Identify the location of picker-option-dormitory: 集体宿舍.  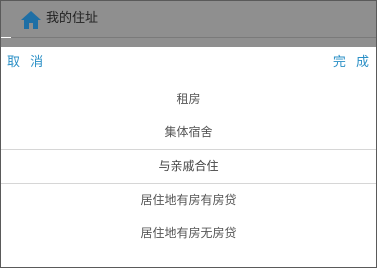
(188, 132).